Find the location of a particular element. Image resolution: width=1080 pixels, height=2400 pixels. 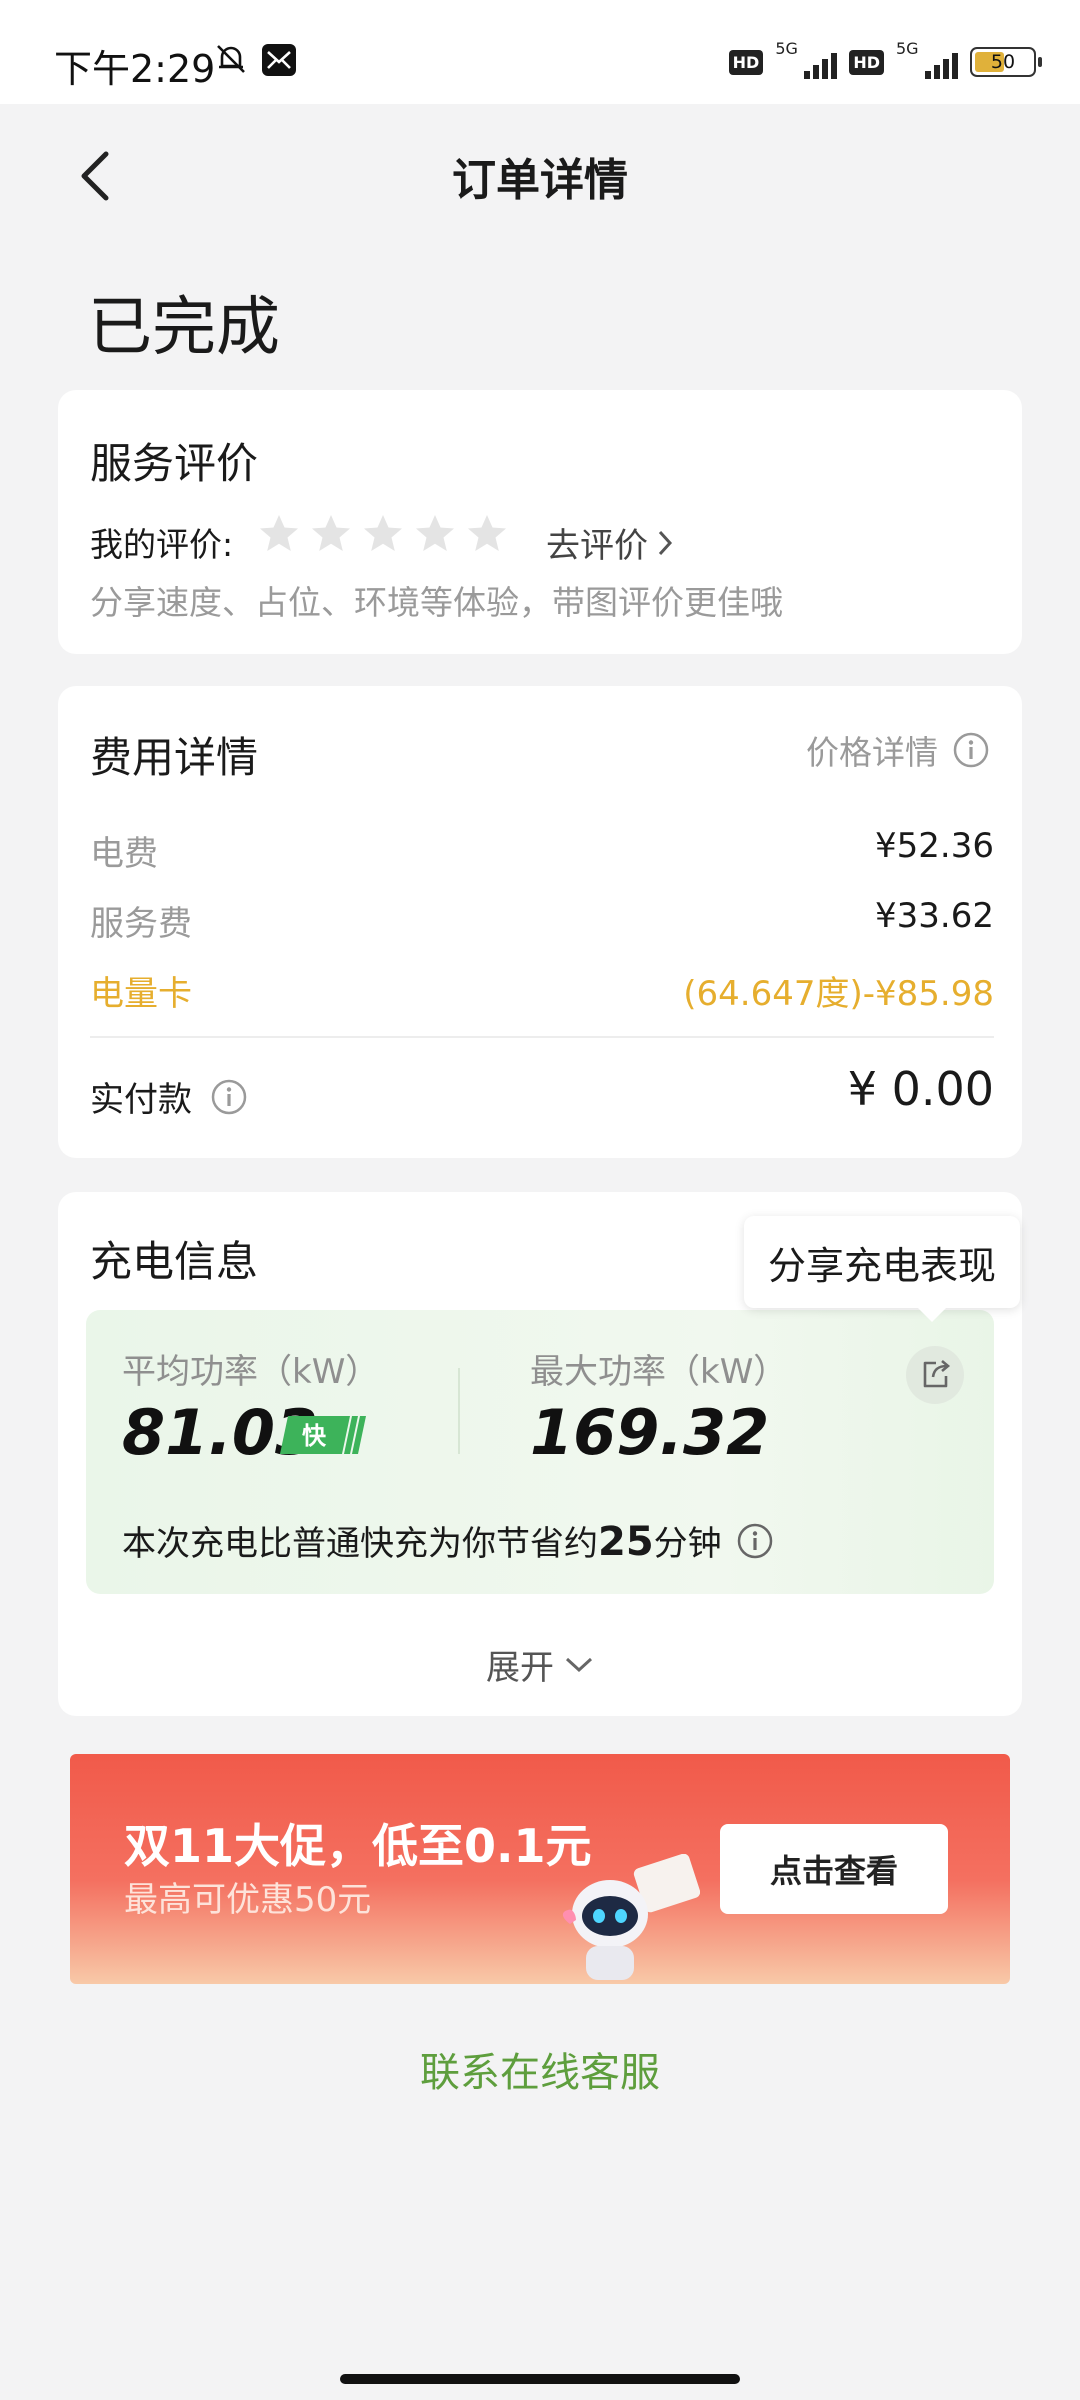

paid-label-group: 实付款 is located at coordinates (169, 1096).